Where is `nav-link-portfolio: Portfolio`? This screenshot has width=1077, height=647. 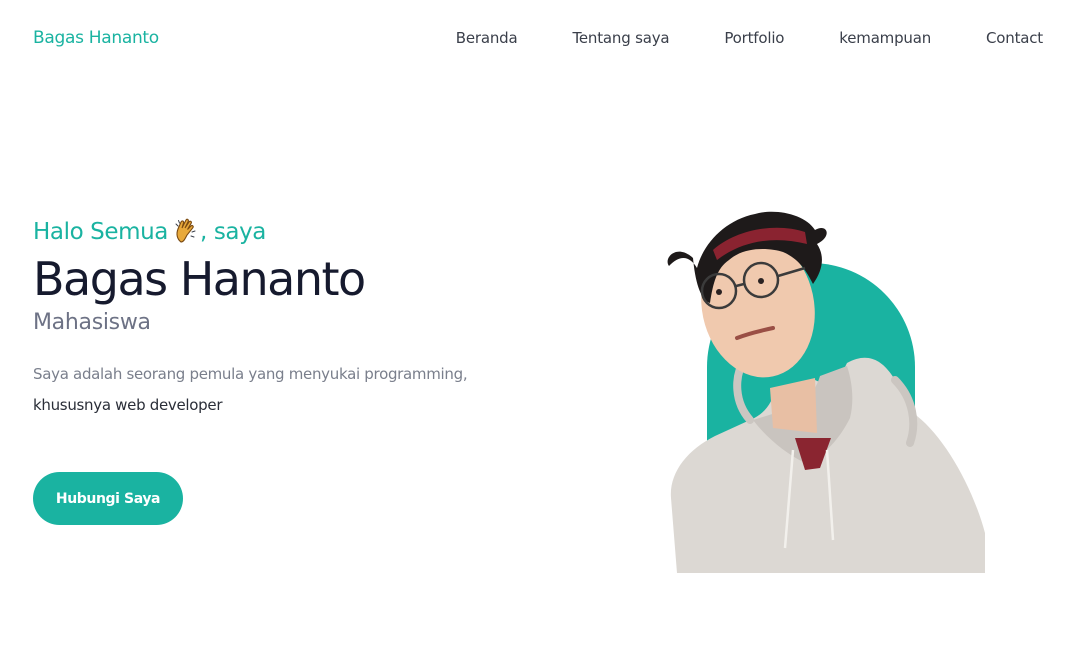
nav-link-portfolio: Portfolio is located at coordinates (754, 38).